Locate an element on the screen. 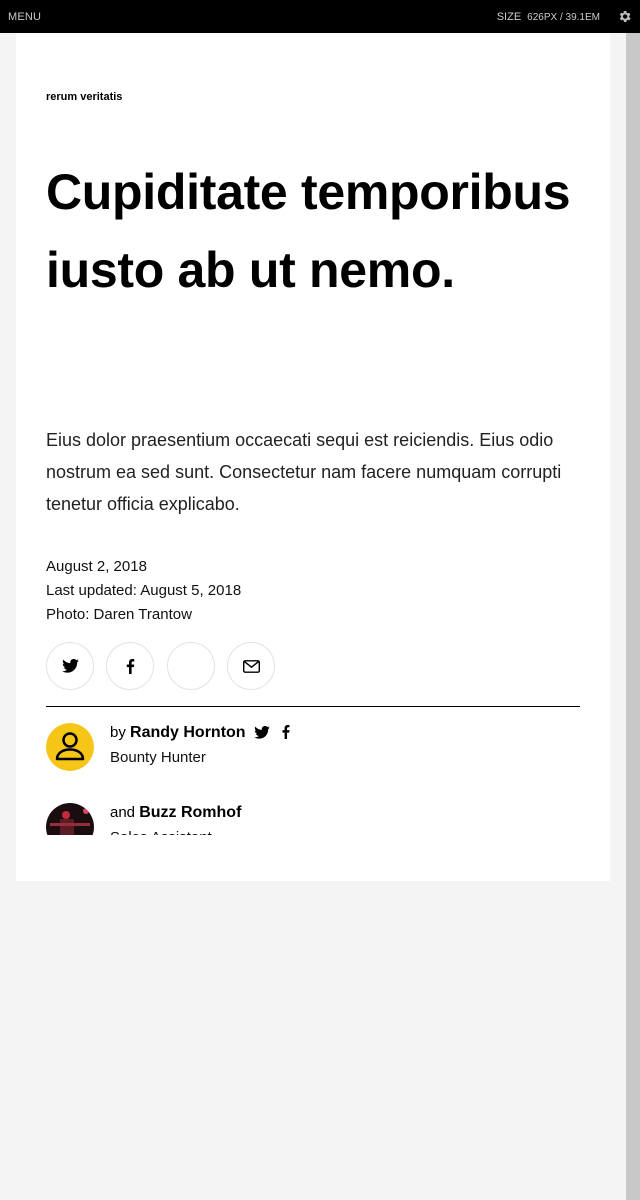 This screenshot has height=1200, width=640. top-bar: MENU SIZE 626PX / 39.1EM is located at coordinates (320, 16).